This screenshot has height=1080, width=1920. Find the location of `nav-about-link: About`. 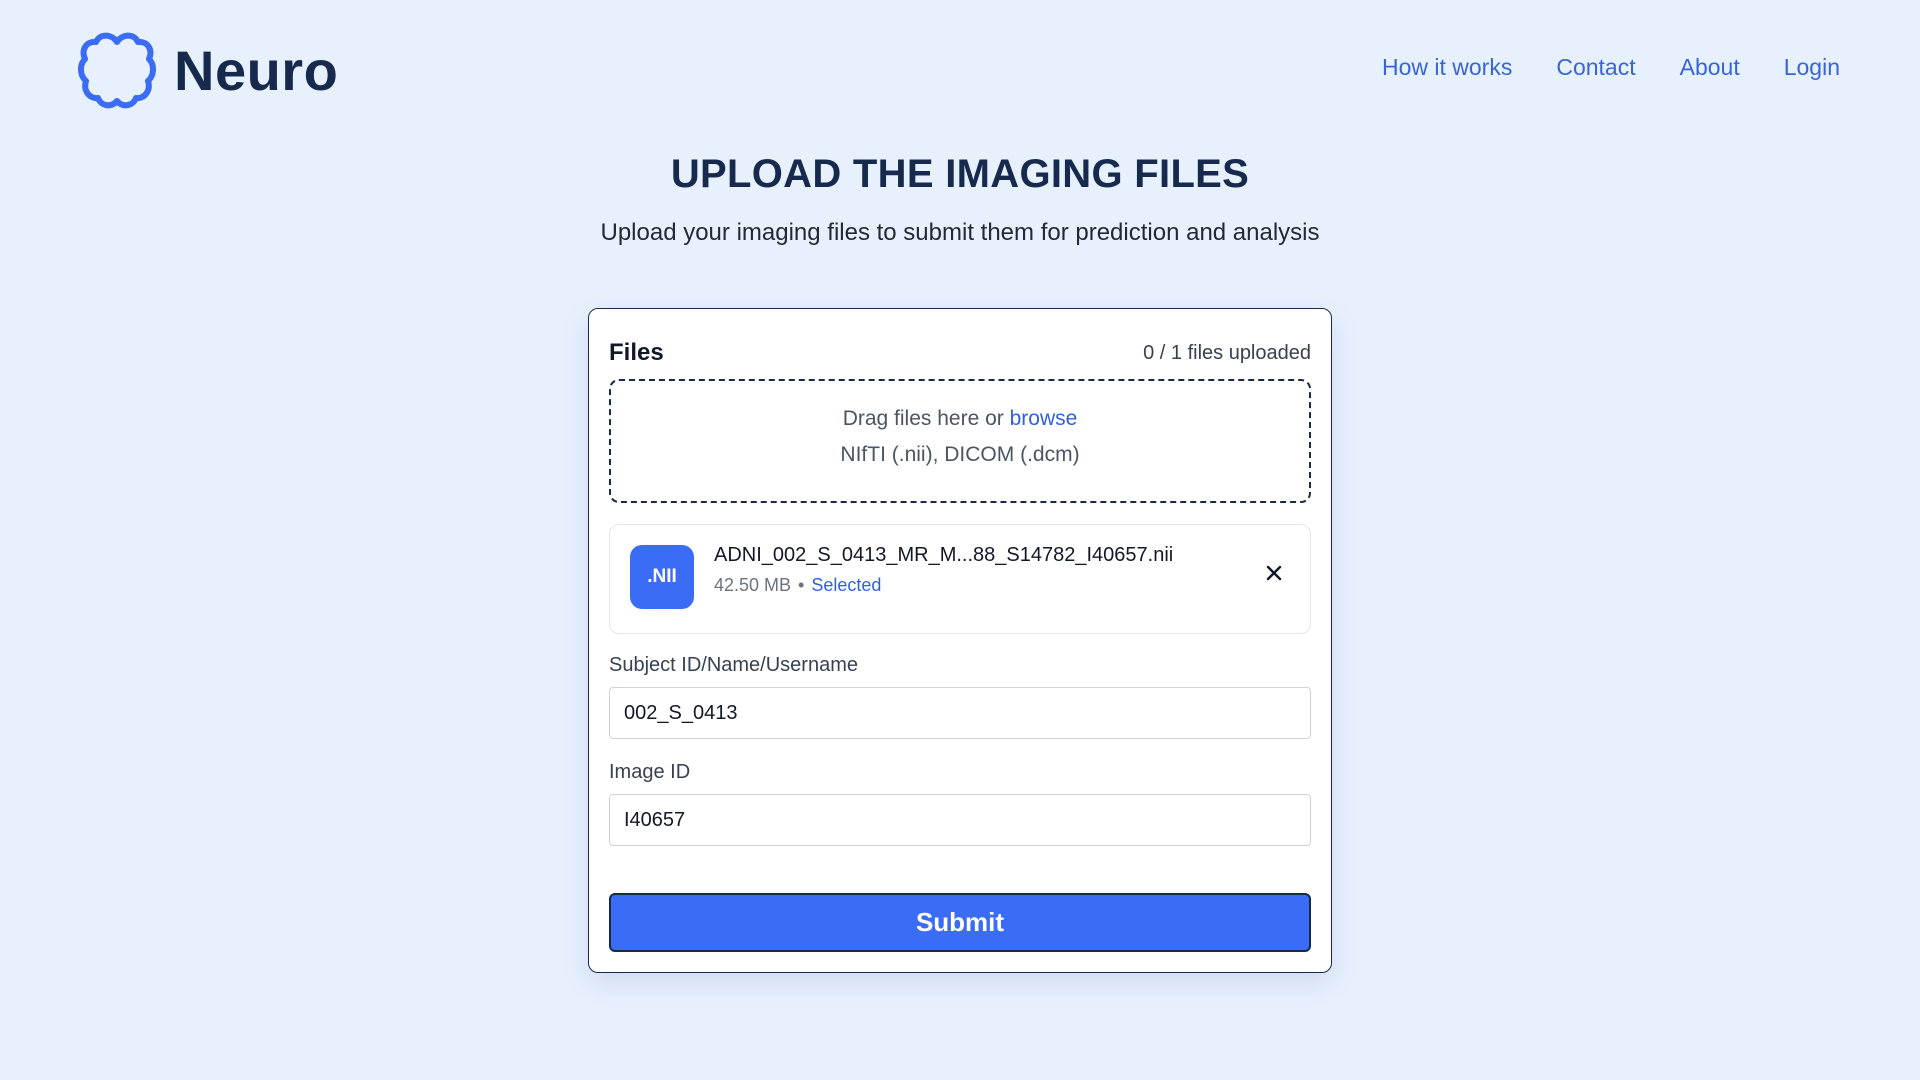

nav-about-link: About is located at coordinates (1710, 67).